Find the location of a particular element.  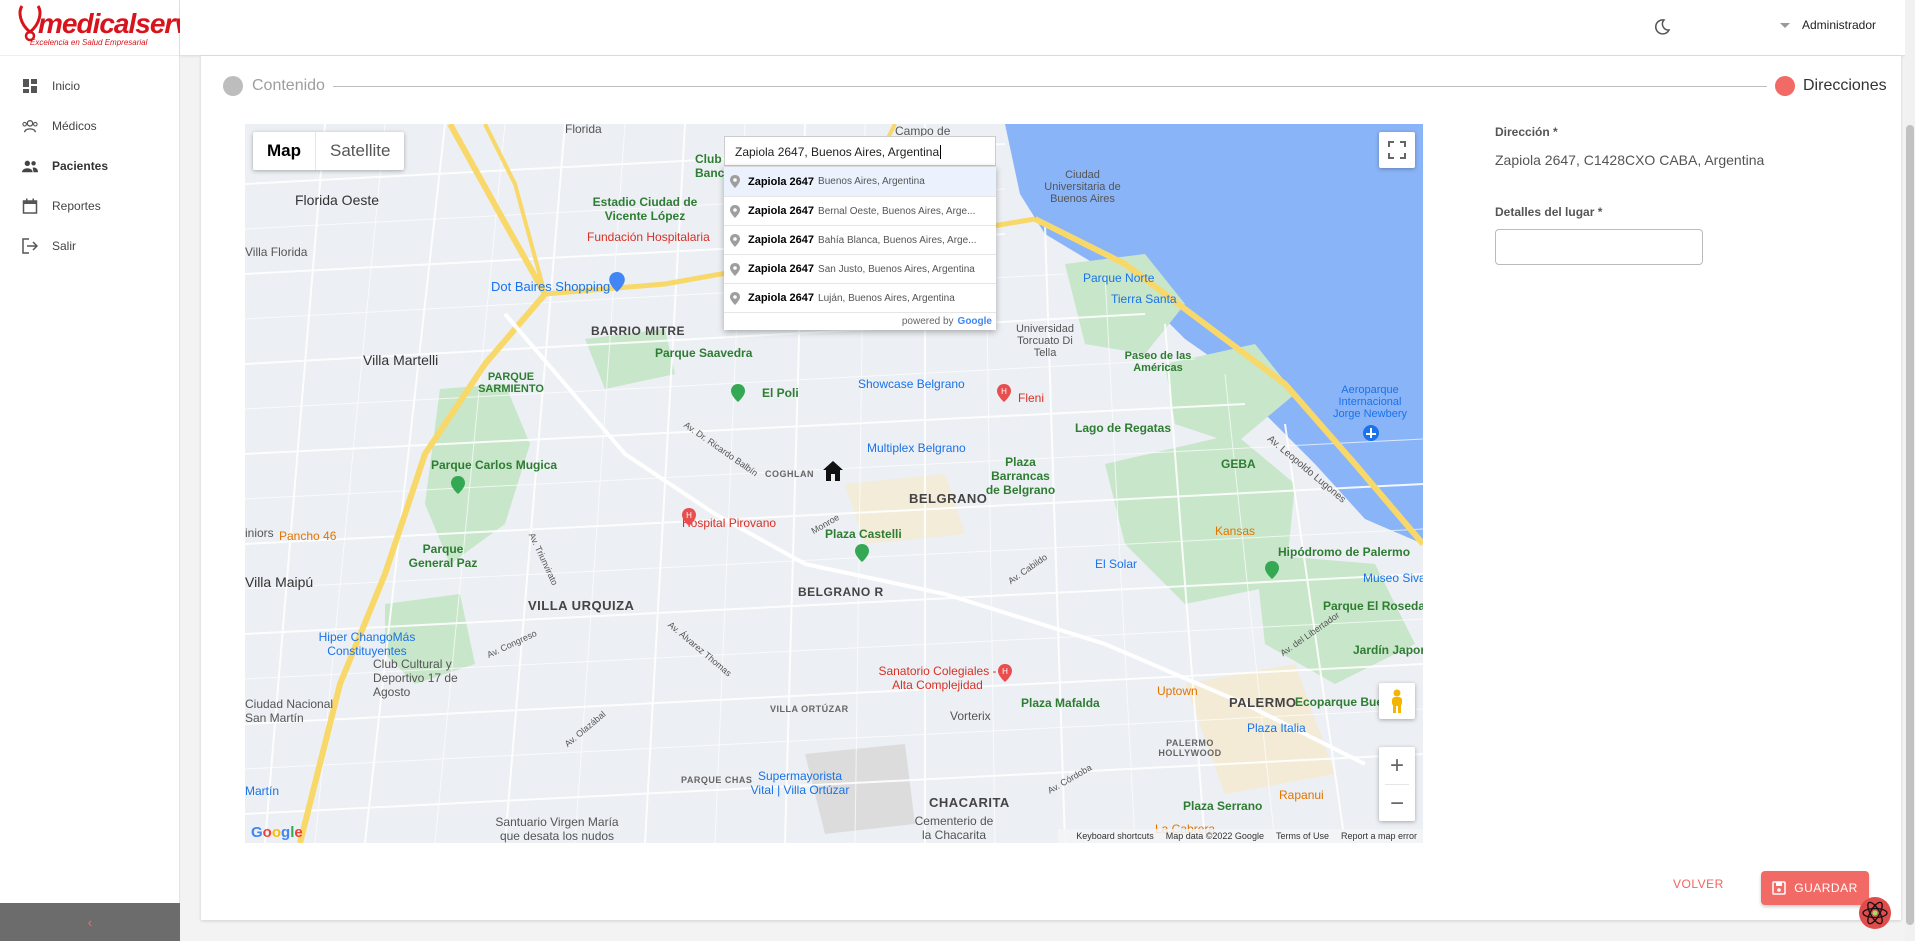

map-label-multiplex: Multiplex Belgrano is located at coordinates (916, 448).